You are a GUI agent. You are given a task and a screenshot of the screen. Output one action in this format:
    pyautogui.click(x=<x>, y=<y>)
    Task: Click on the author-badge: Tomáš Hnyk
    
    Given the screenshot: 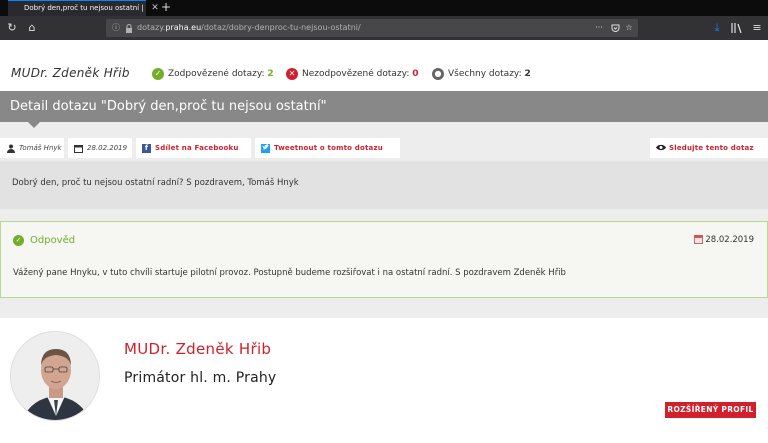 What is the action you would take?
    pyautogui.click(x=32, y=148)
    